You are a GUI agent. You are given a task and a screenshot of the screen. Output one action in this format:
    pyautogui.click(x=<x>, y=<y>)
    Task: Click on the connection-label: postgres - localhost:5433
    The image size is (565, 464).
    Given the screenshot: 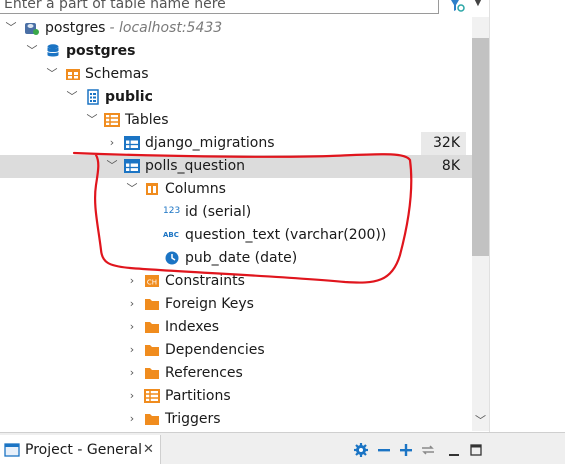 What is the action you would take?
    pyautogui.click(x=133, y=28)
    